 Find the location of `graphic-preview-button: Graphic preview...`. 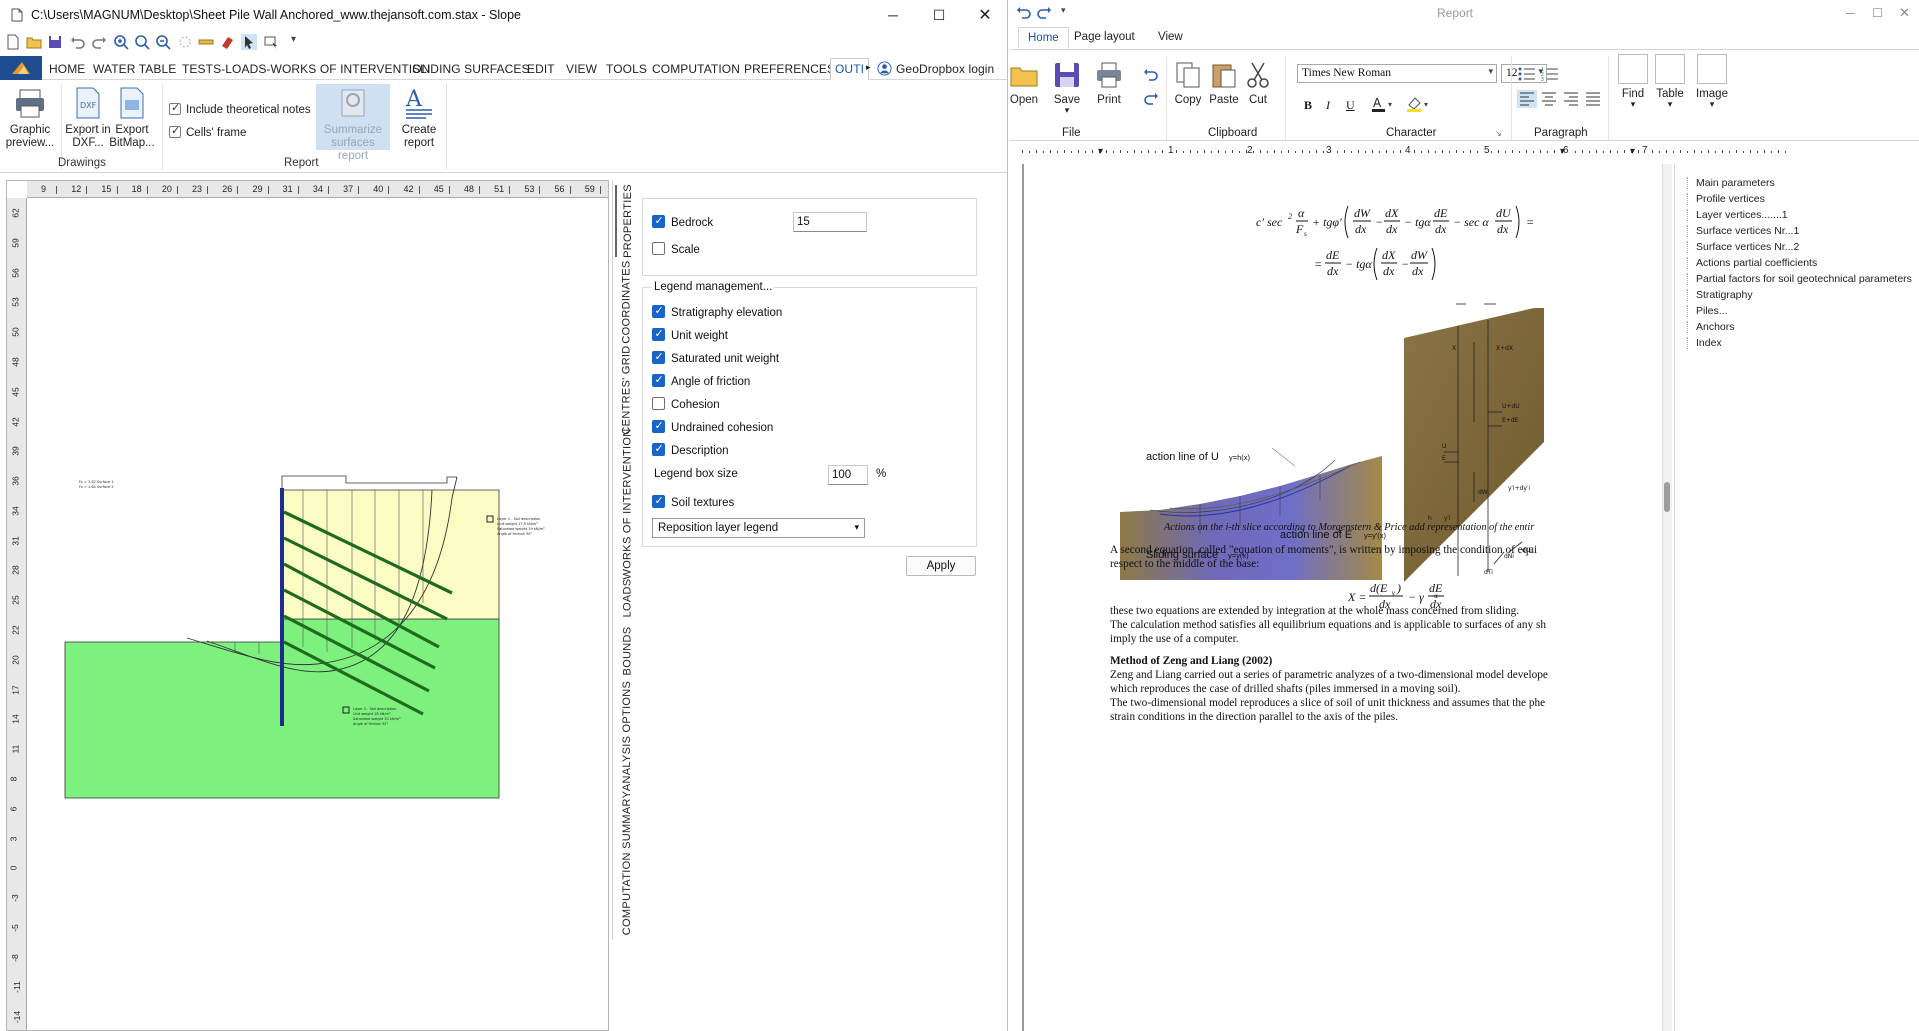

graphic-preview-button: Graphic preview... is located at coordinates (30, 118).